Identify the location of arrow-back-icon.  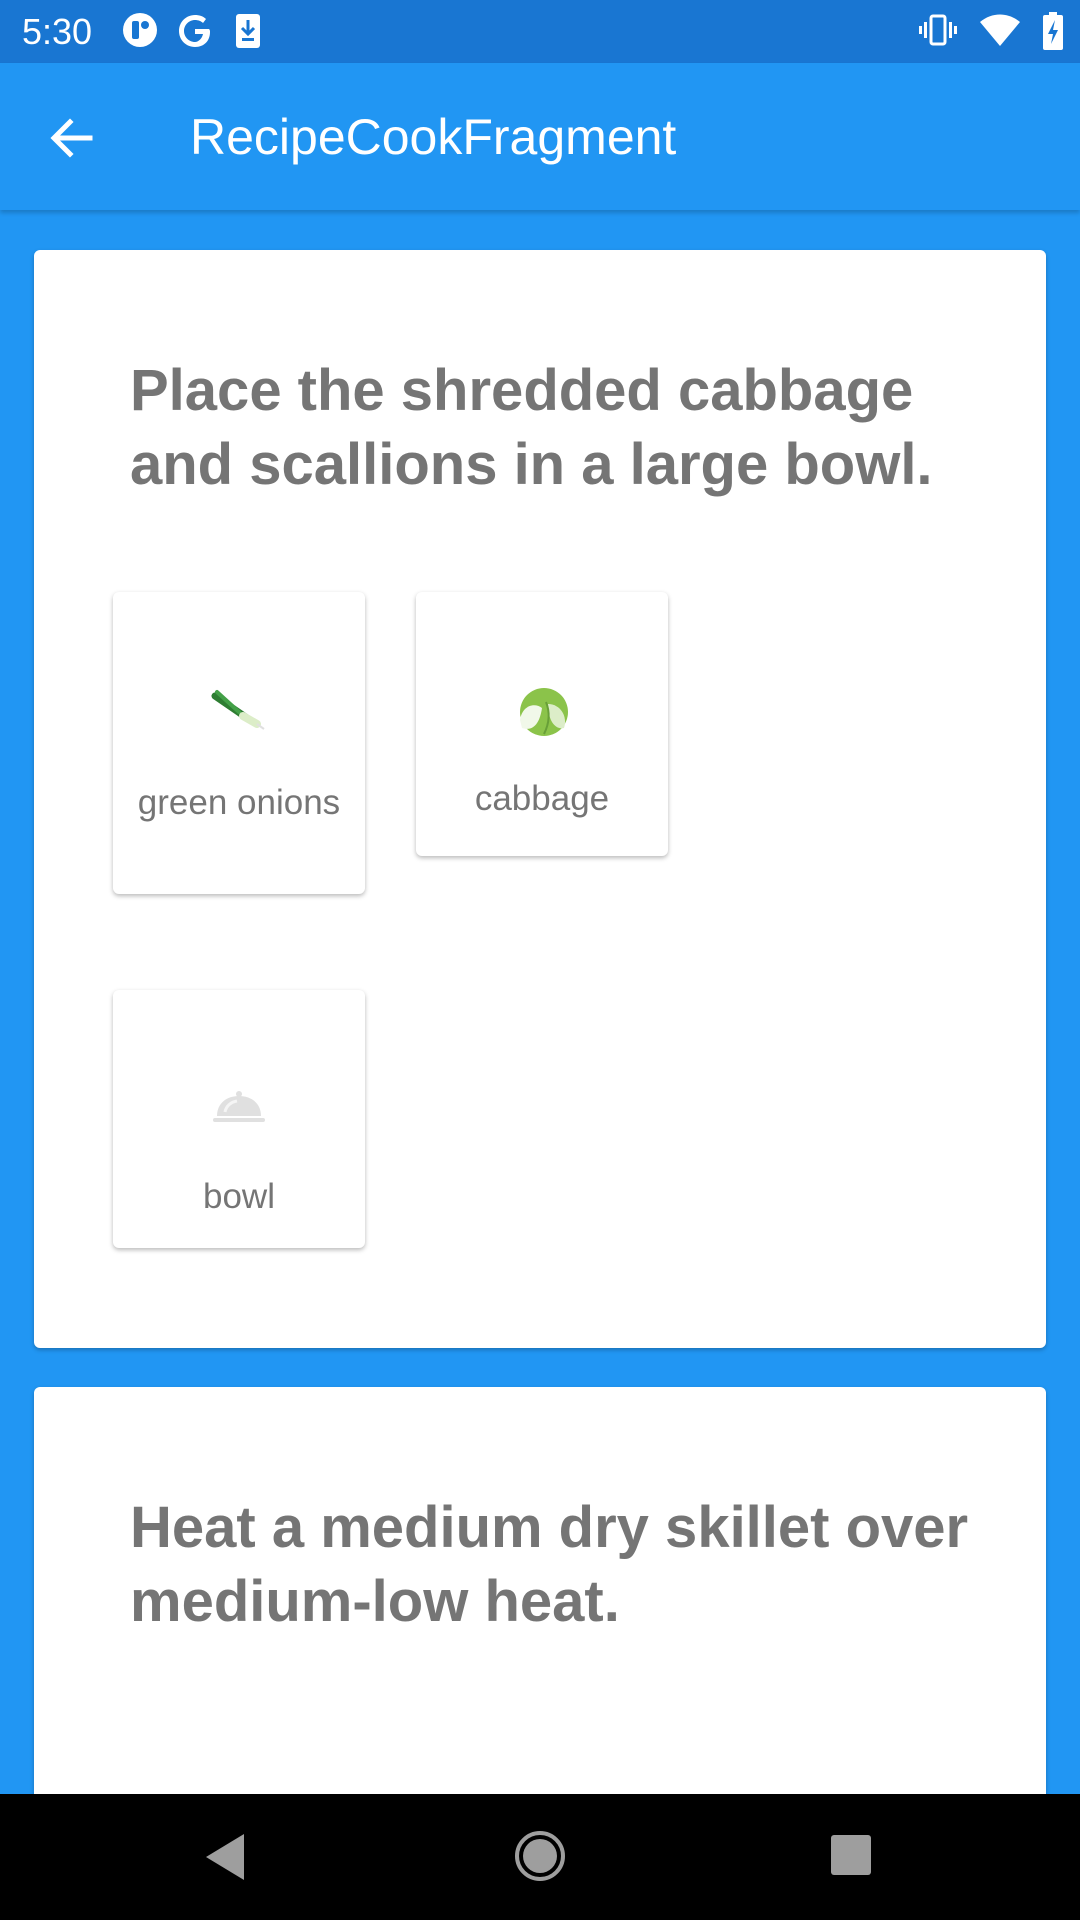
(71, 138).